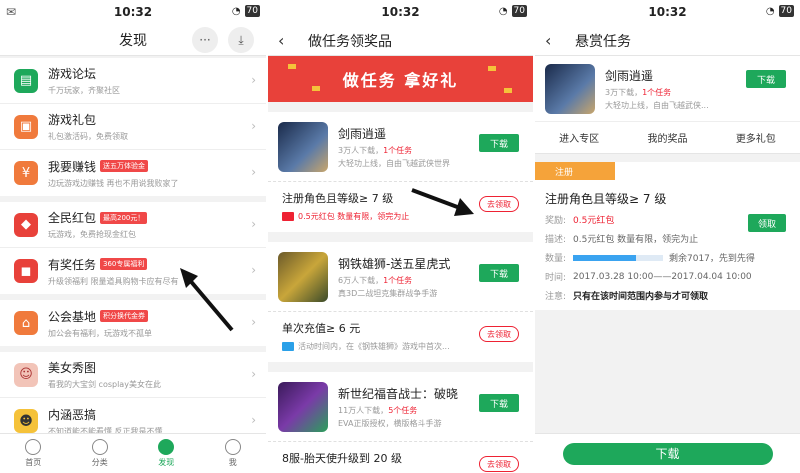 The height and width of the screenshot is (473, 800). I want to click on game-name: 新世纪福音战士：破晓, so click(398, 393).